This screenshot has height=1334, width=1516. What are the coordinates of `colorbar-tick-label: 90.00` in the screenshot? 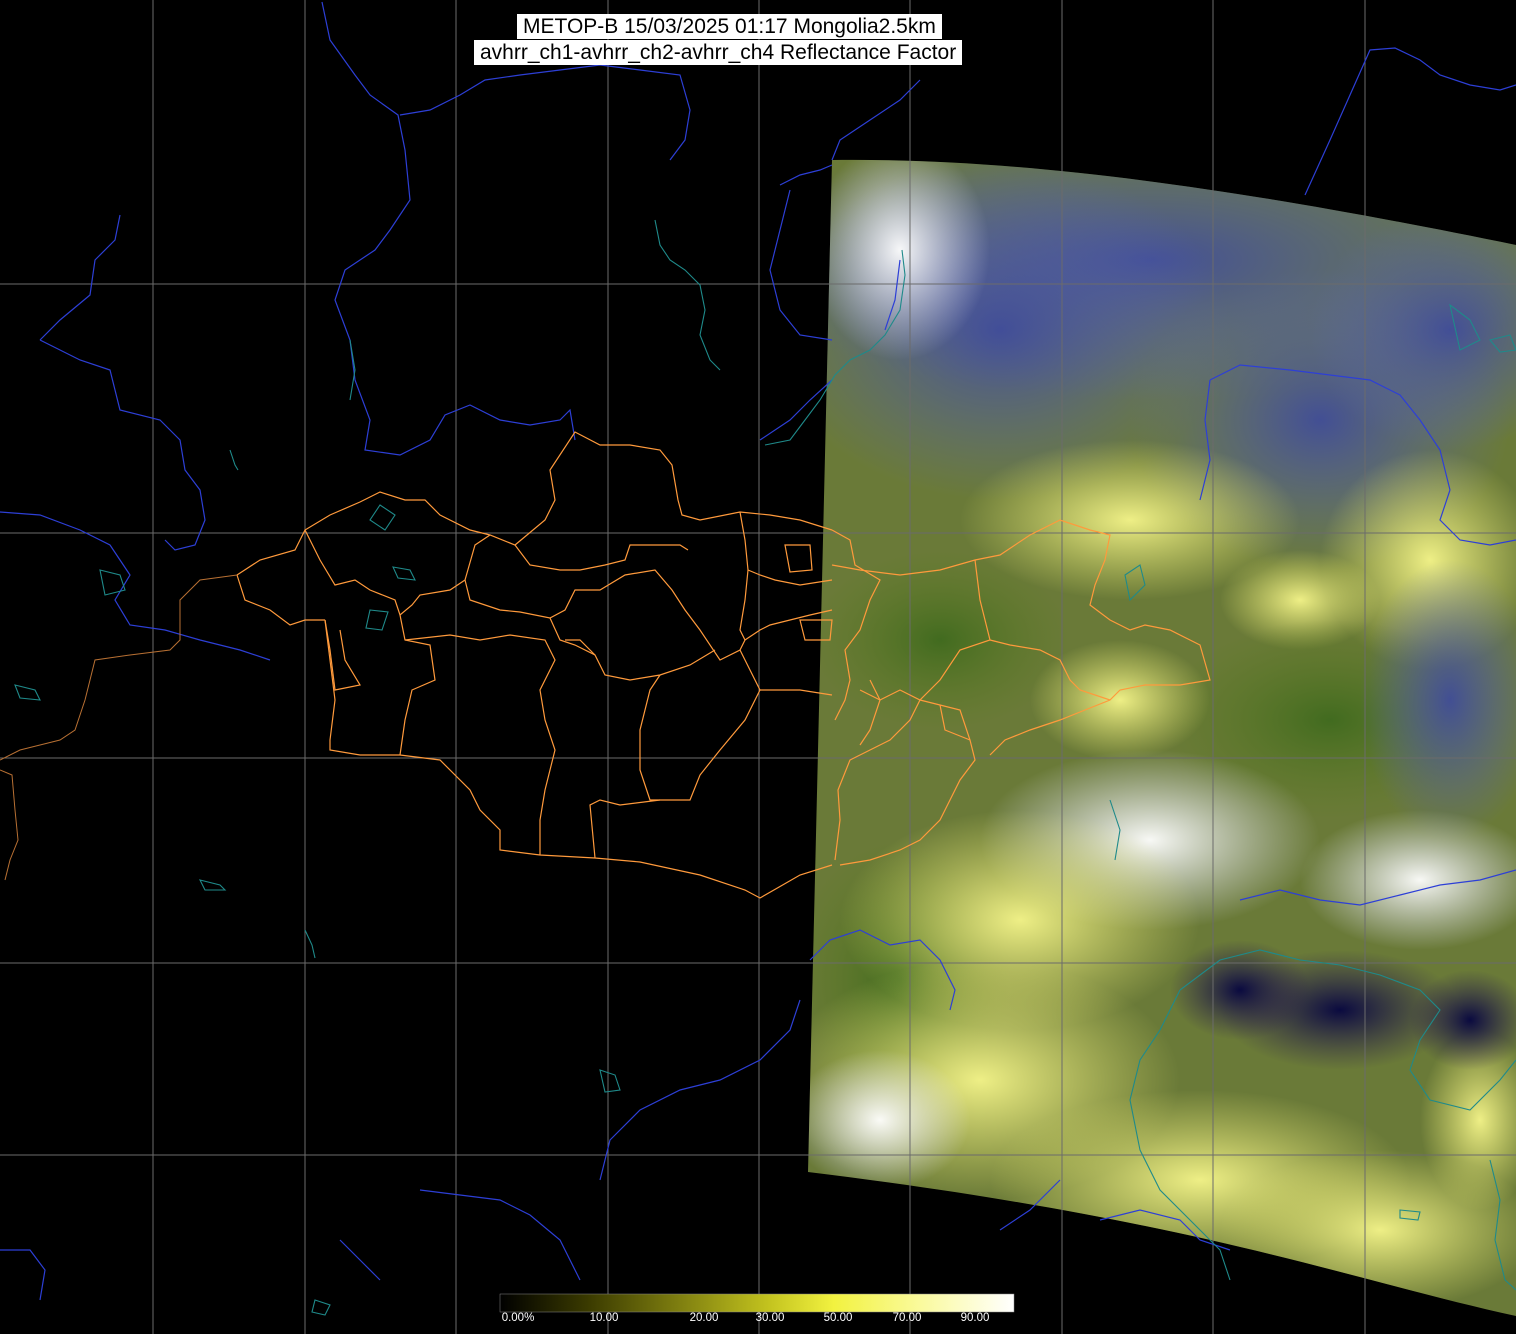 It's located at (975, 1318).